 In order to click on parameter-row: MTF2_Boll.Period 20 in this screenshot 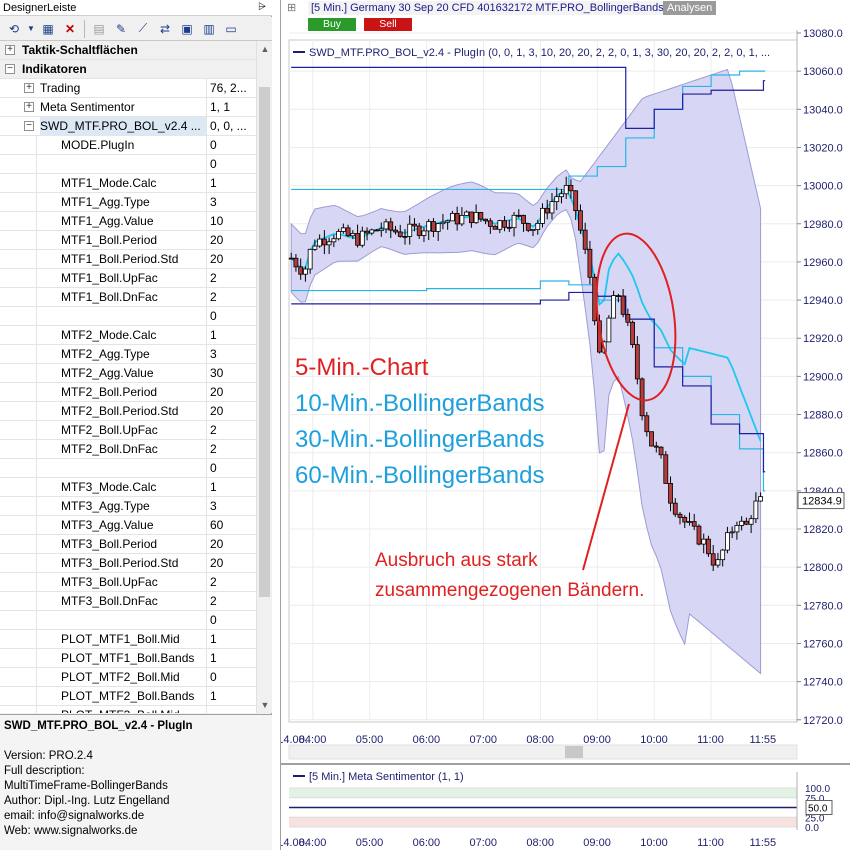, I will do `click(128, 392)`.